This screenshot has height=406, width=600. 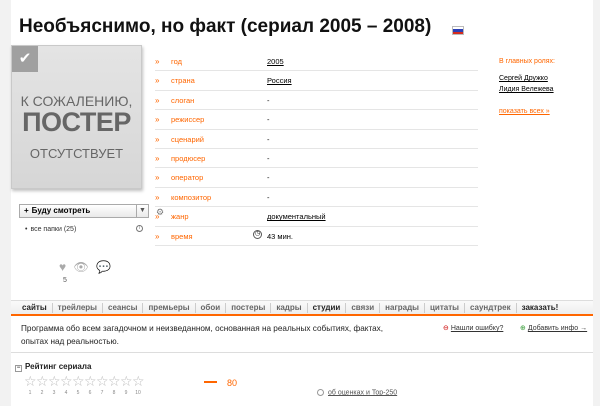 What do you see at coordinates (65, 280) in the screenshot?
I see `likes-count: 5` at bounding box center [65, 280].